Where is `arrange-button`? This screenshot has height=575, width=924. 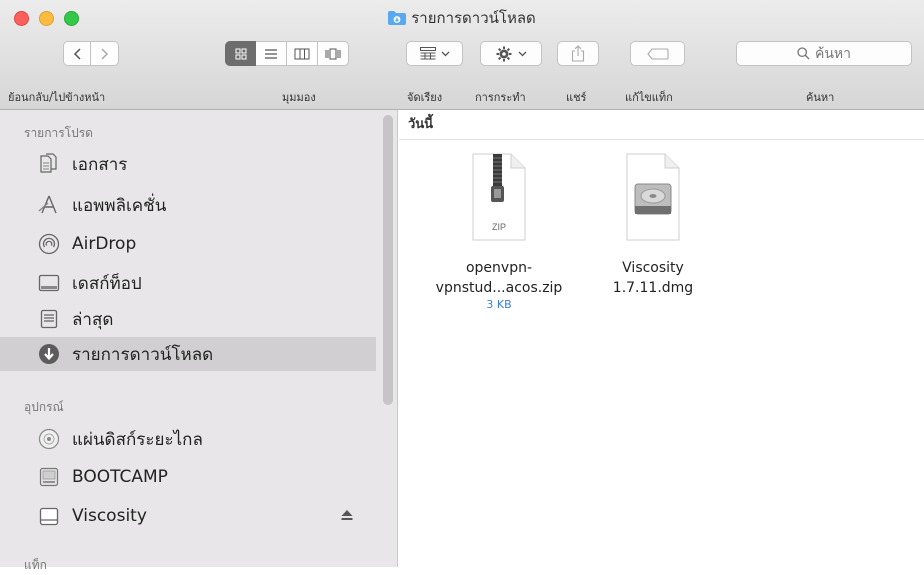 arrange-button is located at coordinates (434, 53).